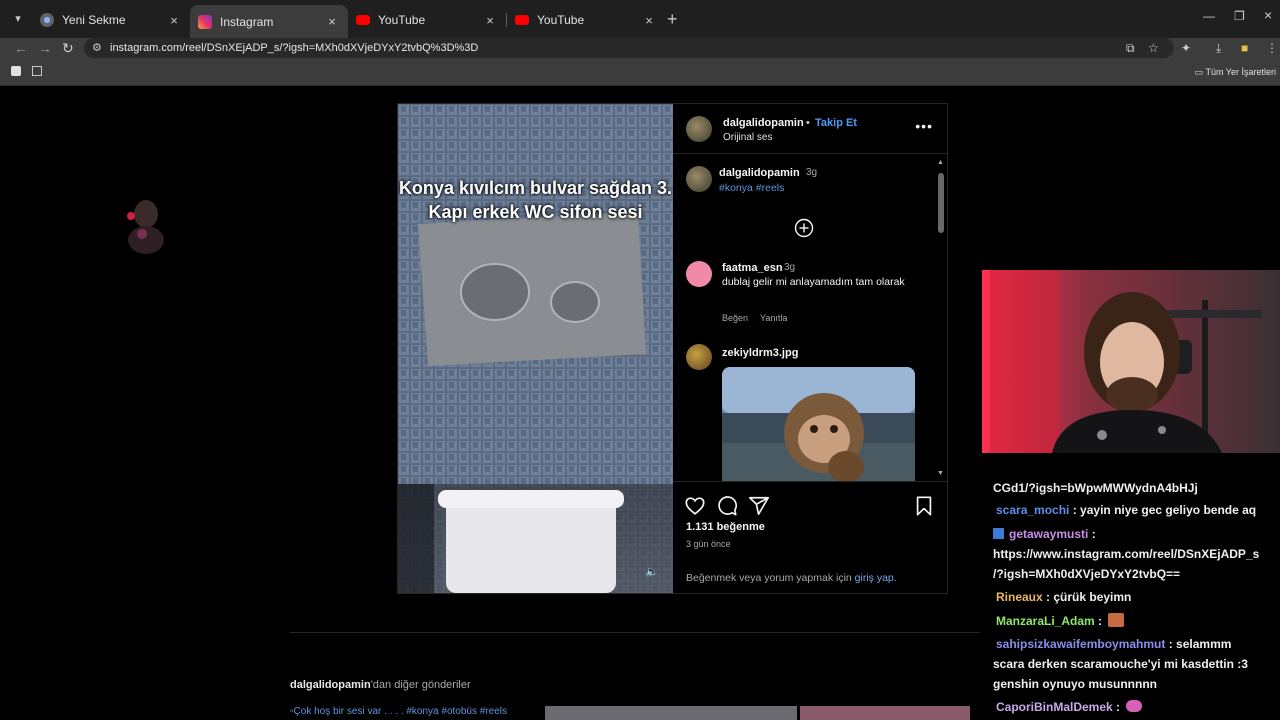 The image size is (1280, 720). I want to click on chat-message: /?igsh=MXh0dXVjeDYxY2tvbQ==, so click(1086, 574).